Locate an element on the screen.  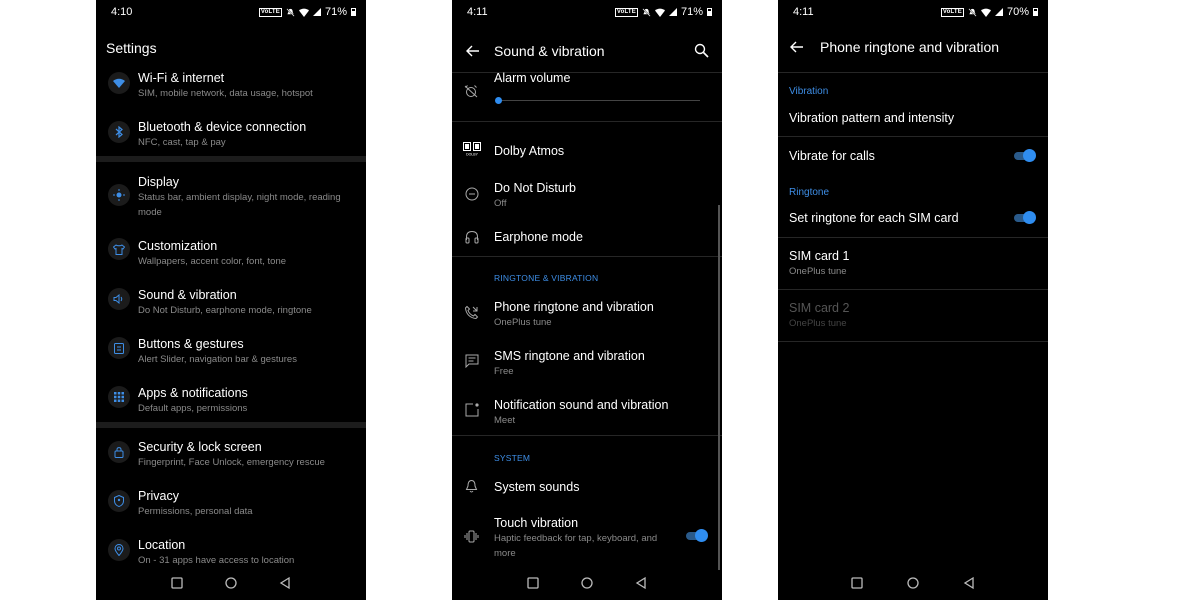
status-time: 4:11 is located at coordinates (803, 12).